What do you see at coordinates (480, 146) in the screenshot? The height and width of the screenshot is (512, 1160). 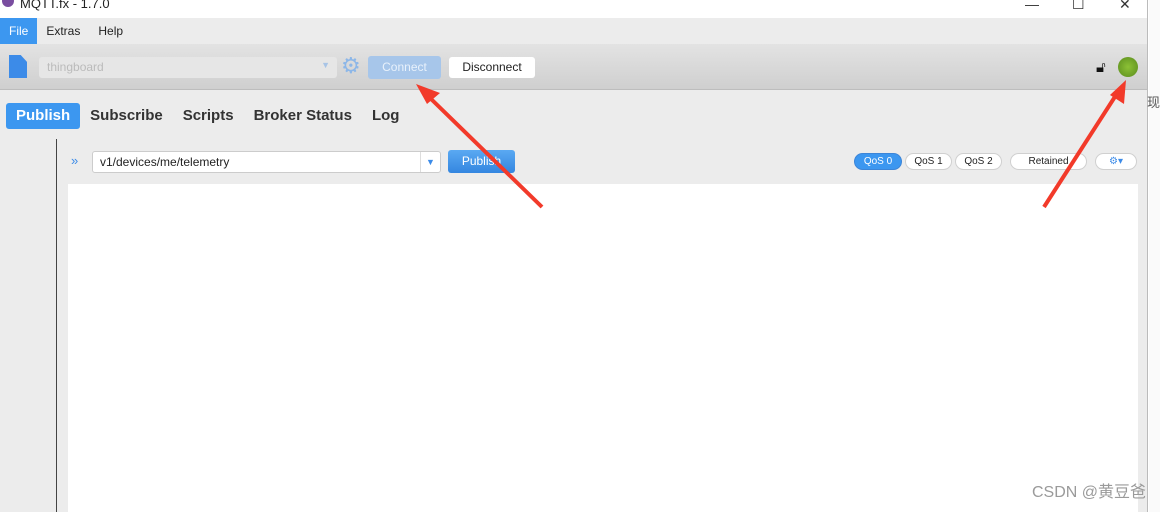 I see `arrow-to-connect` at bounding box center [480, 146].